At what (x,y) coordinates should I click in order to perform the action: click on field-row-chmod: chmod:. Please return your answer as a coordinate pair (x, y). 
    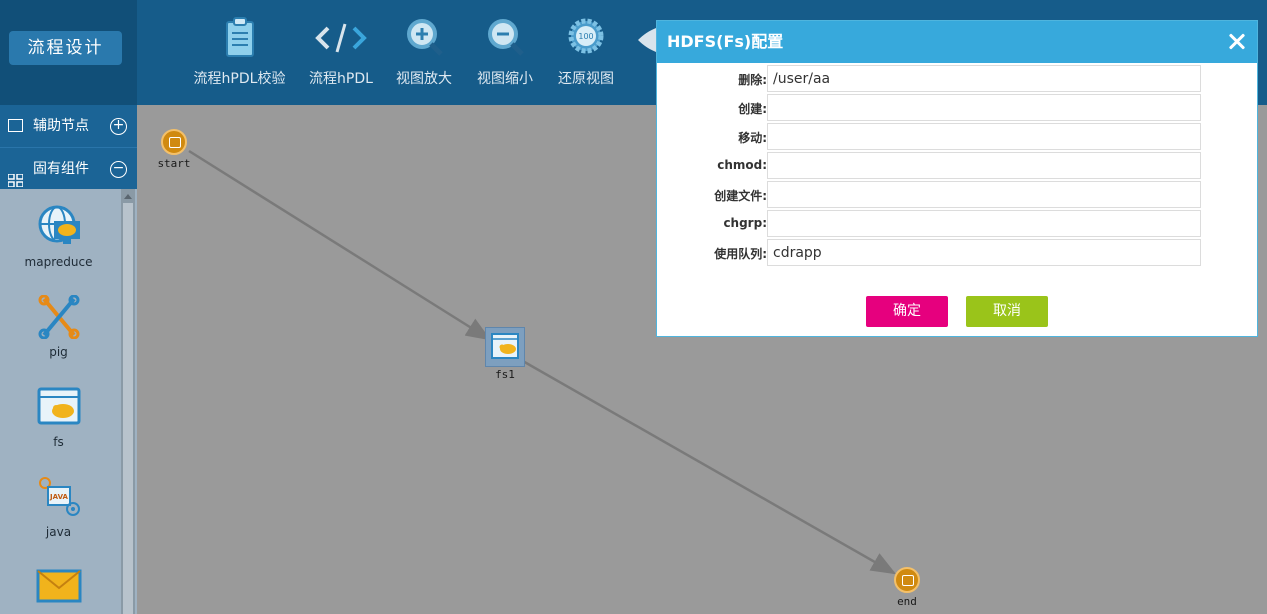
    Looking at the image, I should click on (958, 166).